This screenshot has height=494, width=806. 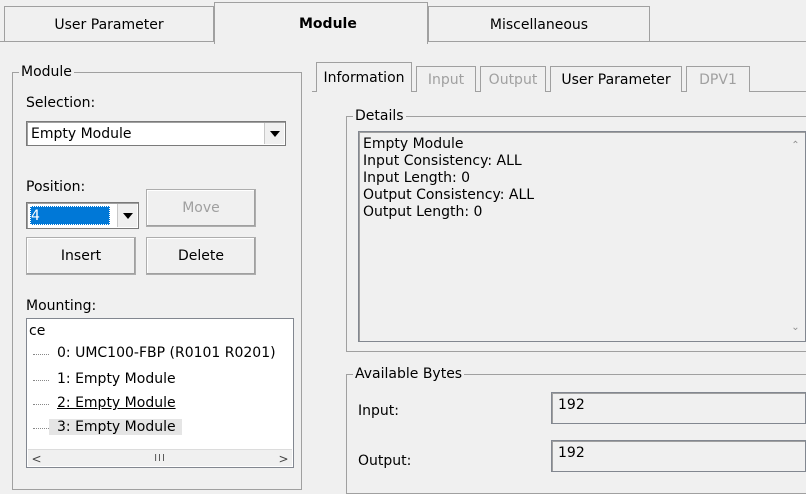 What do you see at coordinates (378, 411) in the screenshot?
I see `input-label: Input:` at bounding box center [378, 411].